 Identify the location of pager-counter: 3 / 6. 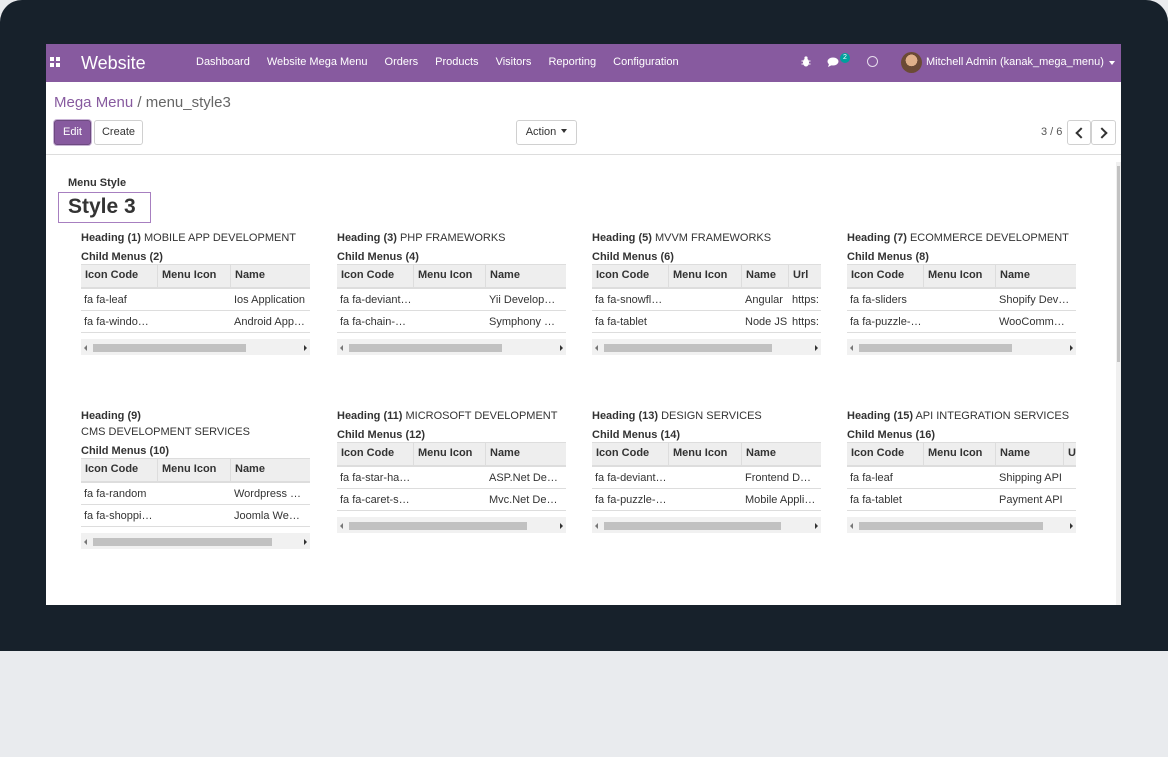
(1051, 132).